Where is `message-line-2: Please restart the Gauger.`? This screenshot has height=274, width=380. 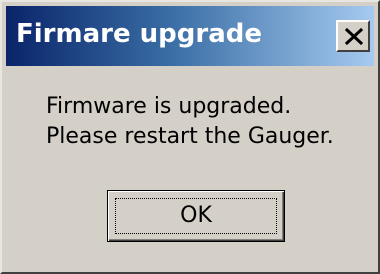 message-line-2: Please restart the Gauger. is located at coordinates (190, 136).